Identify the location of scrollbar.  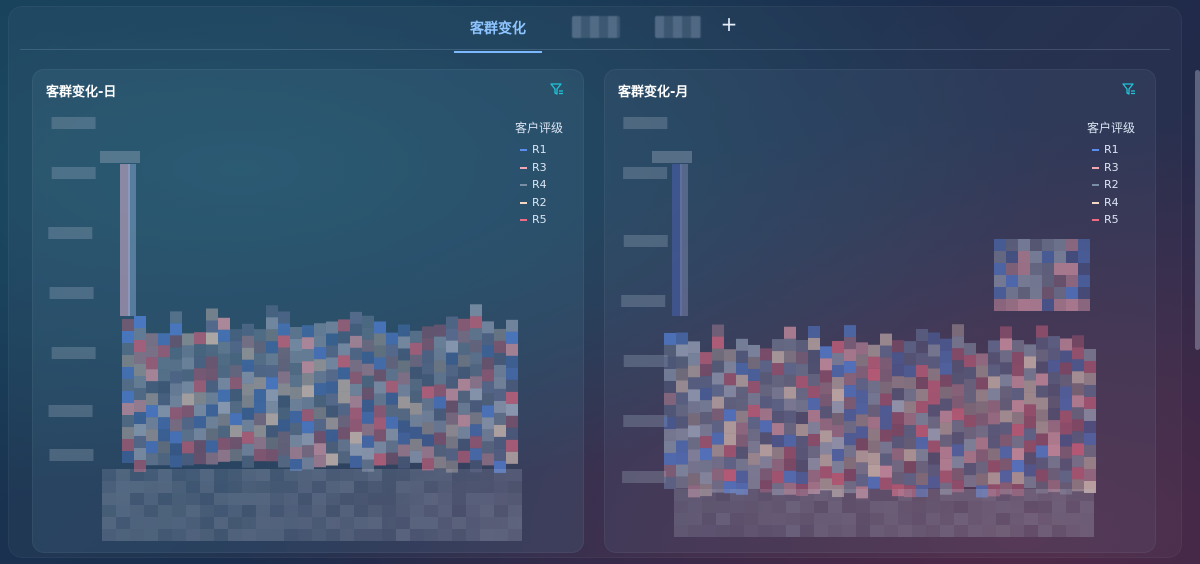
(1197, 210).